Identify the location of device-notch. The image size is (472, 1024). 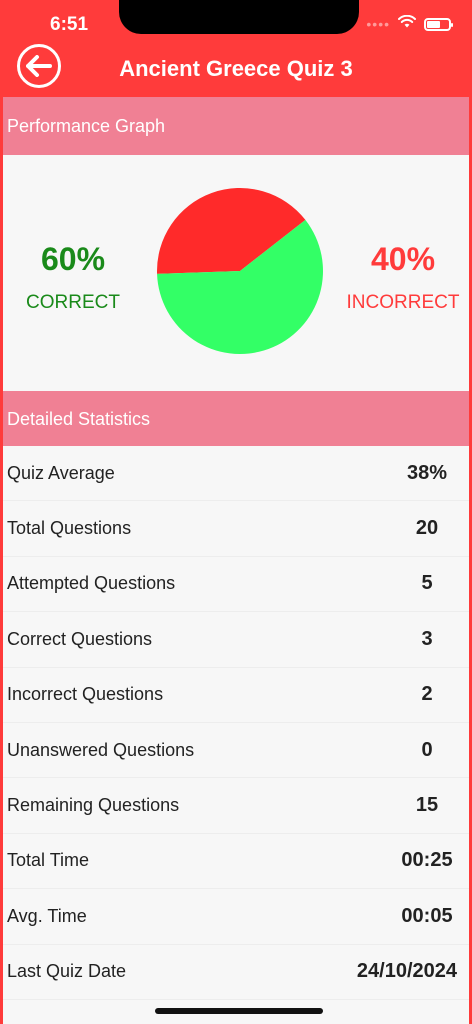
(239, 17).